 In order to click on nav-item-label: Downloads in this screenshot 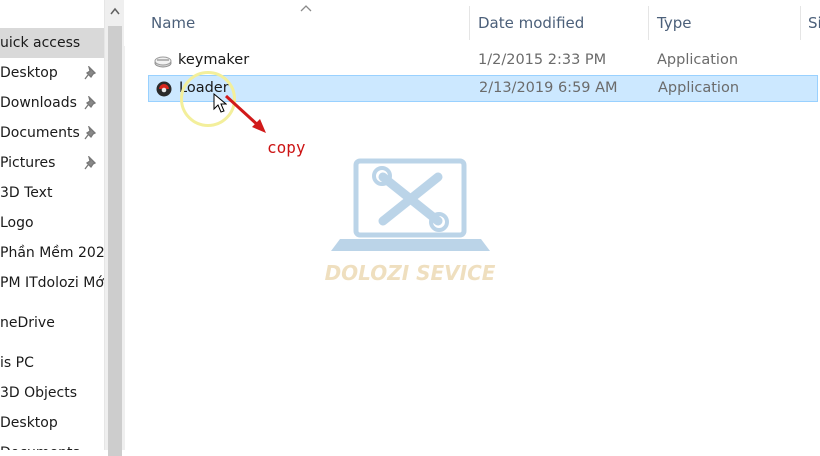, I will do `click(38, 103)`.